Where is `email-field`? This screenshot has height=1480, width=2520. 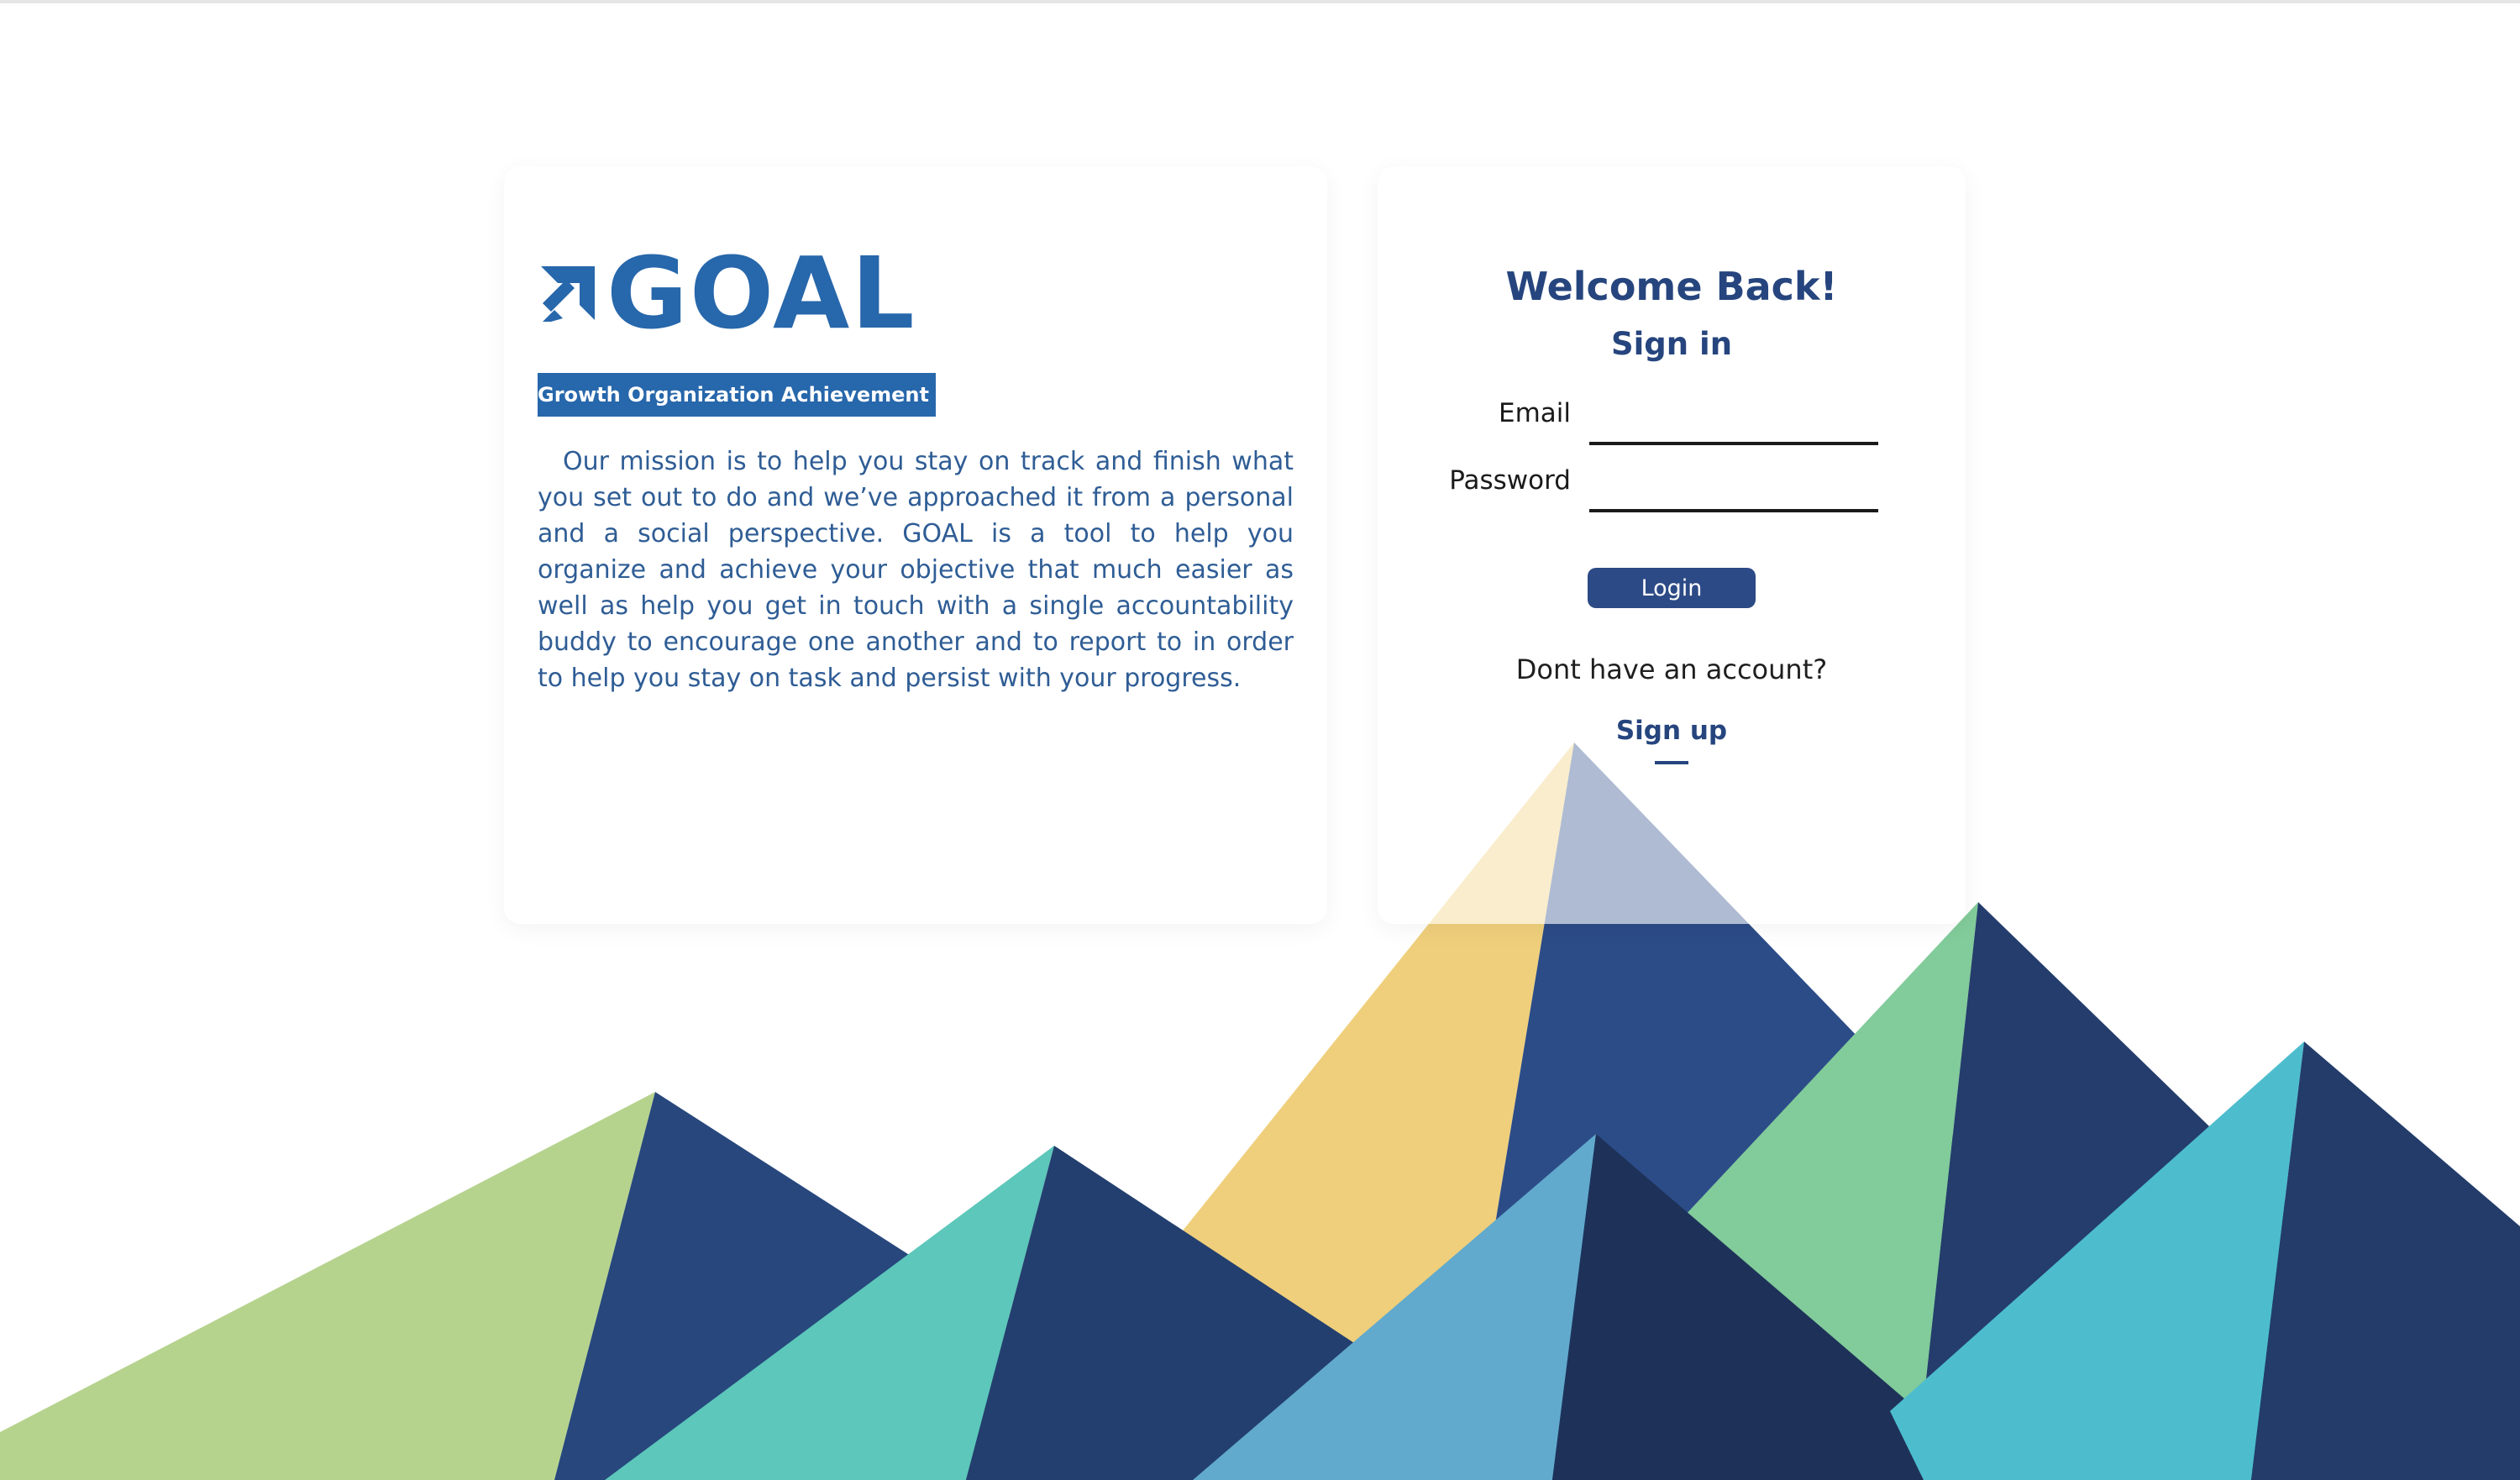
email-field is located at coordinates (1733, 426).